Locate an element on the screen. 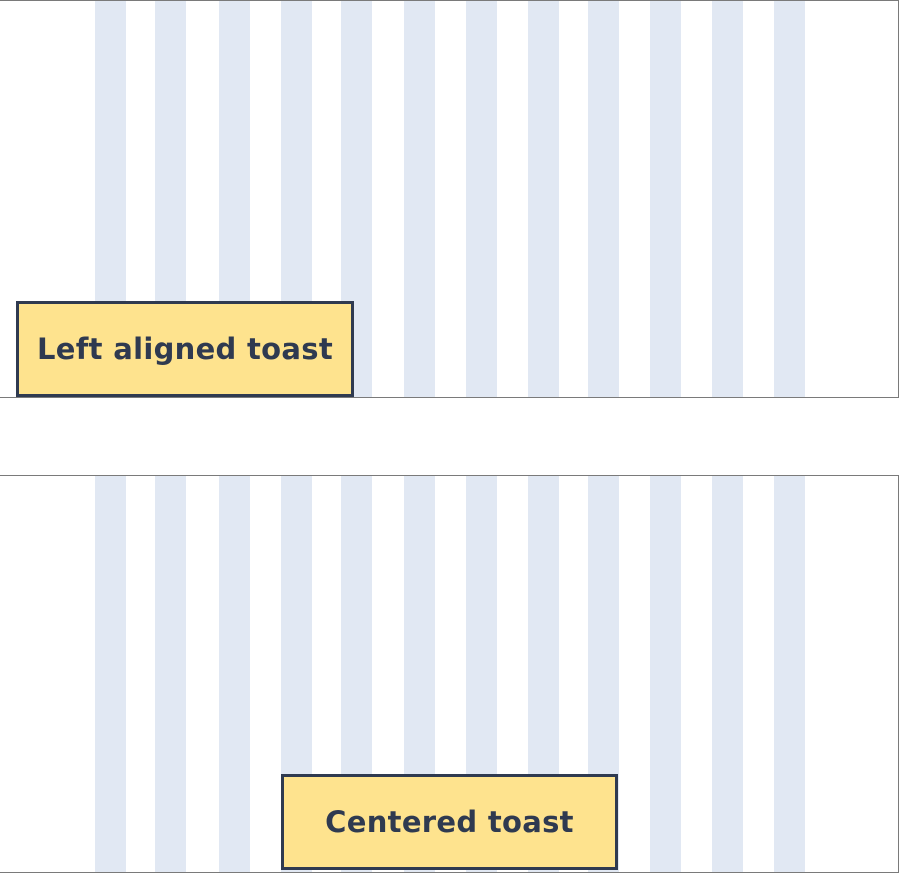  left-aligned-toast: Left aligned toast is located at coordinates (185, 349).